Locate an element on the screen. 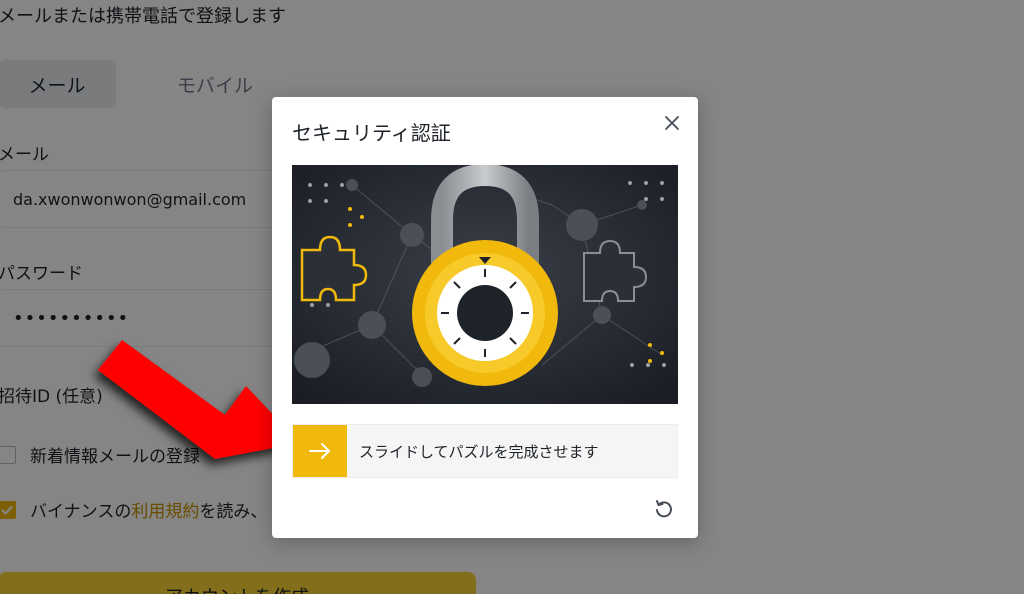 This screenshot has width=1024, height=594. arrow-right-icon is located at coordinates (319, 451).